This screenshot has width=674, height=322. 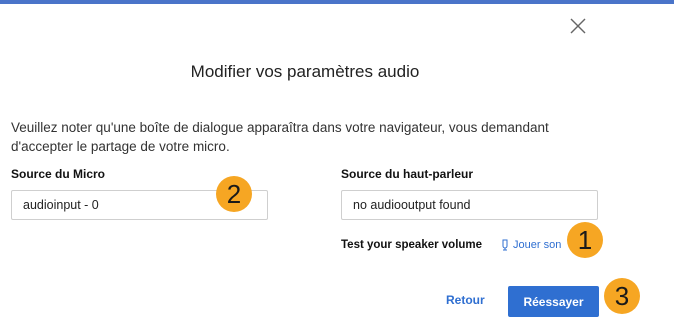 I want to click on retry-button: Réessayer, so click(x=553, y=301).